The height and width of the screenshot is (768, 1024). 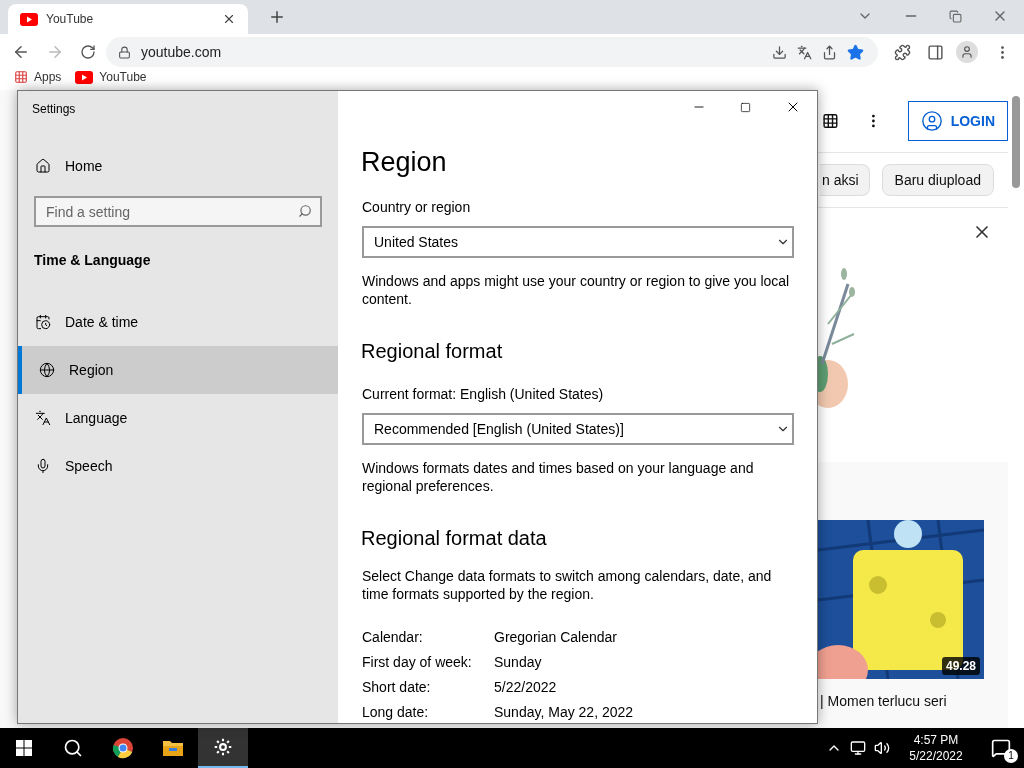 What do you see at coordinates (935, 52) in the screenshot?
I see `side-panel-icon` at bounding box center [935, 52].